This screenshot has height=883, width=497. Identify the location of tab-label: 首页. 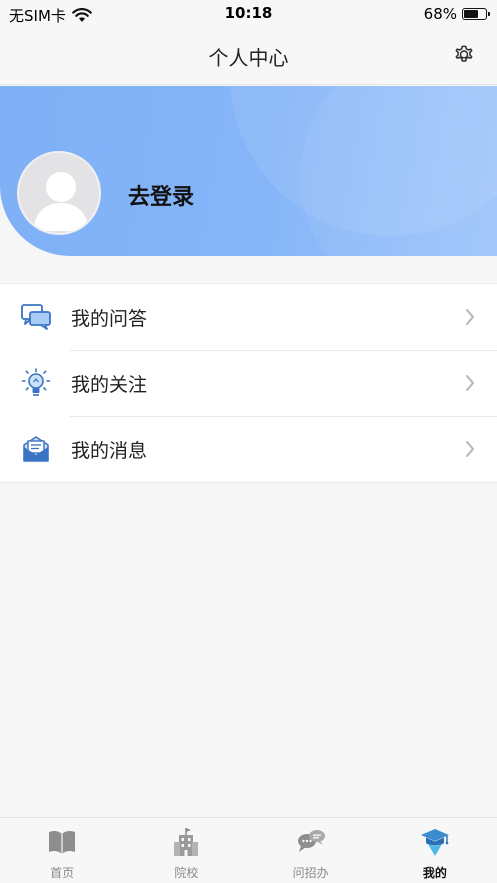
(62, 873).